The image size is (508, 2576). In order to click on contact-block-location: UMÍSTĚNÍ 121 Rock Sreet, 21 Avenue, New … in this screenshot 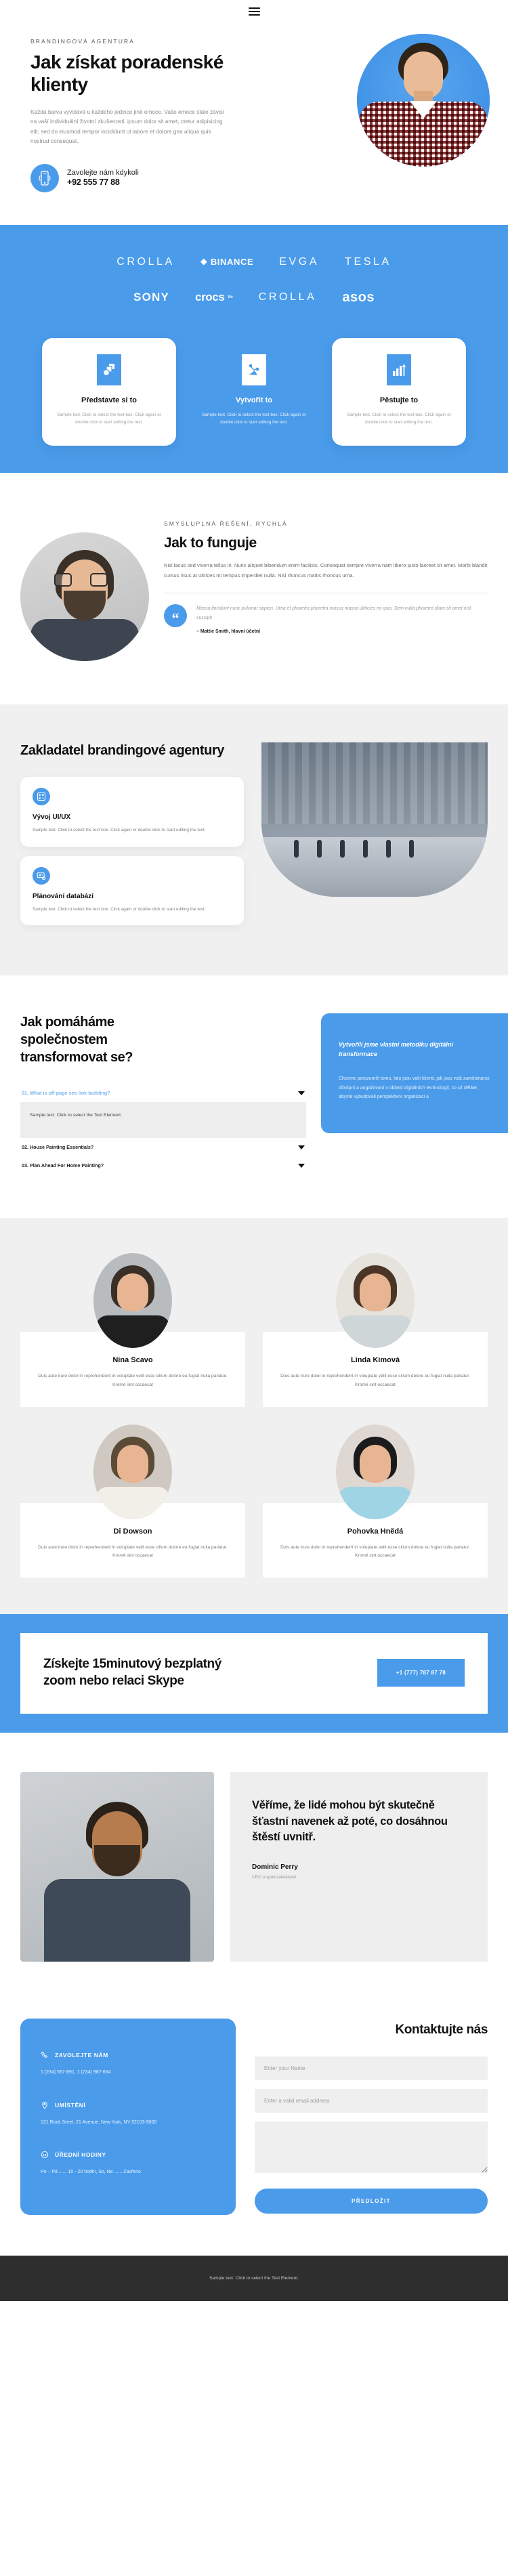, I will do `click(128, 2113)`.